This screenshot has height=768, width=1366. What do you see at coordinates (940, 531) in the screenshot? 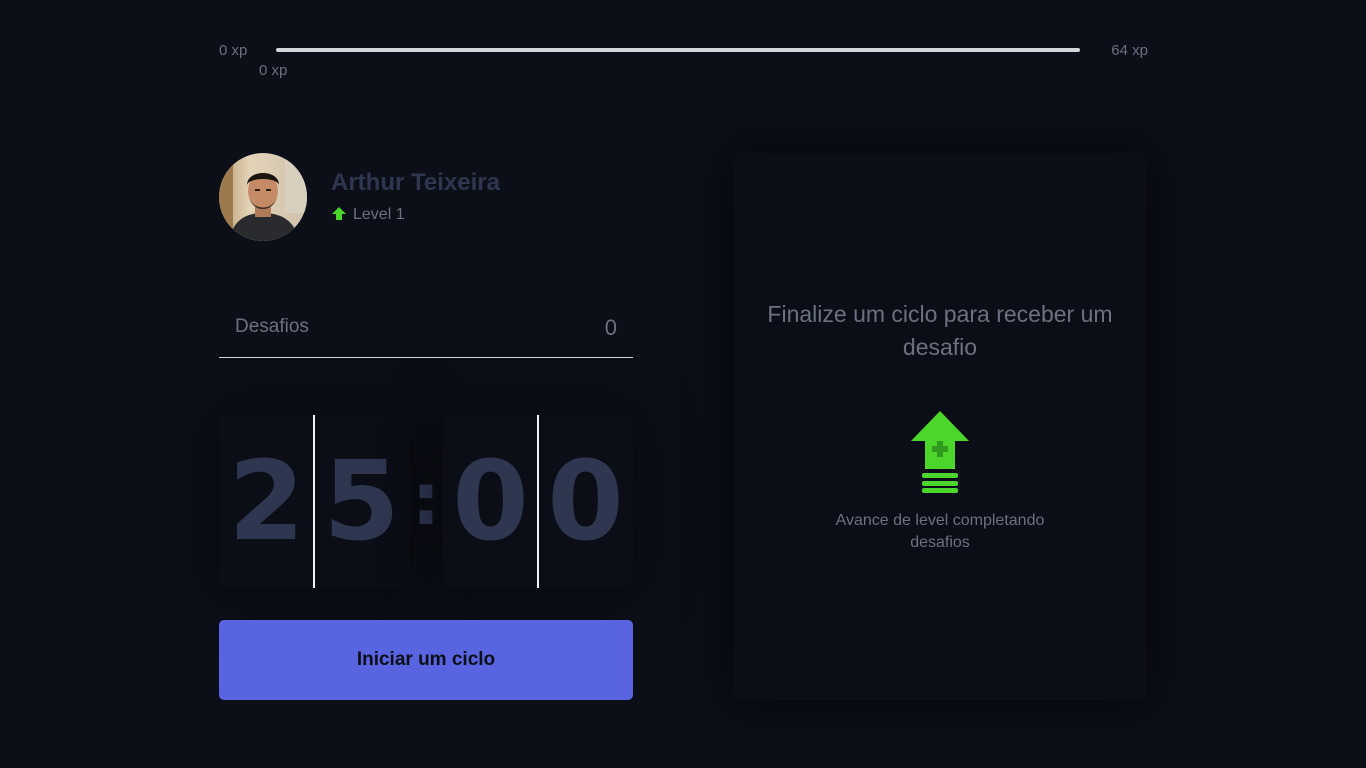
I see `challenge-box-hint: Avance de level completando desafios` at bounding box center [940, 531].